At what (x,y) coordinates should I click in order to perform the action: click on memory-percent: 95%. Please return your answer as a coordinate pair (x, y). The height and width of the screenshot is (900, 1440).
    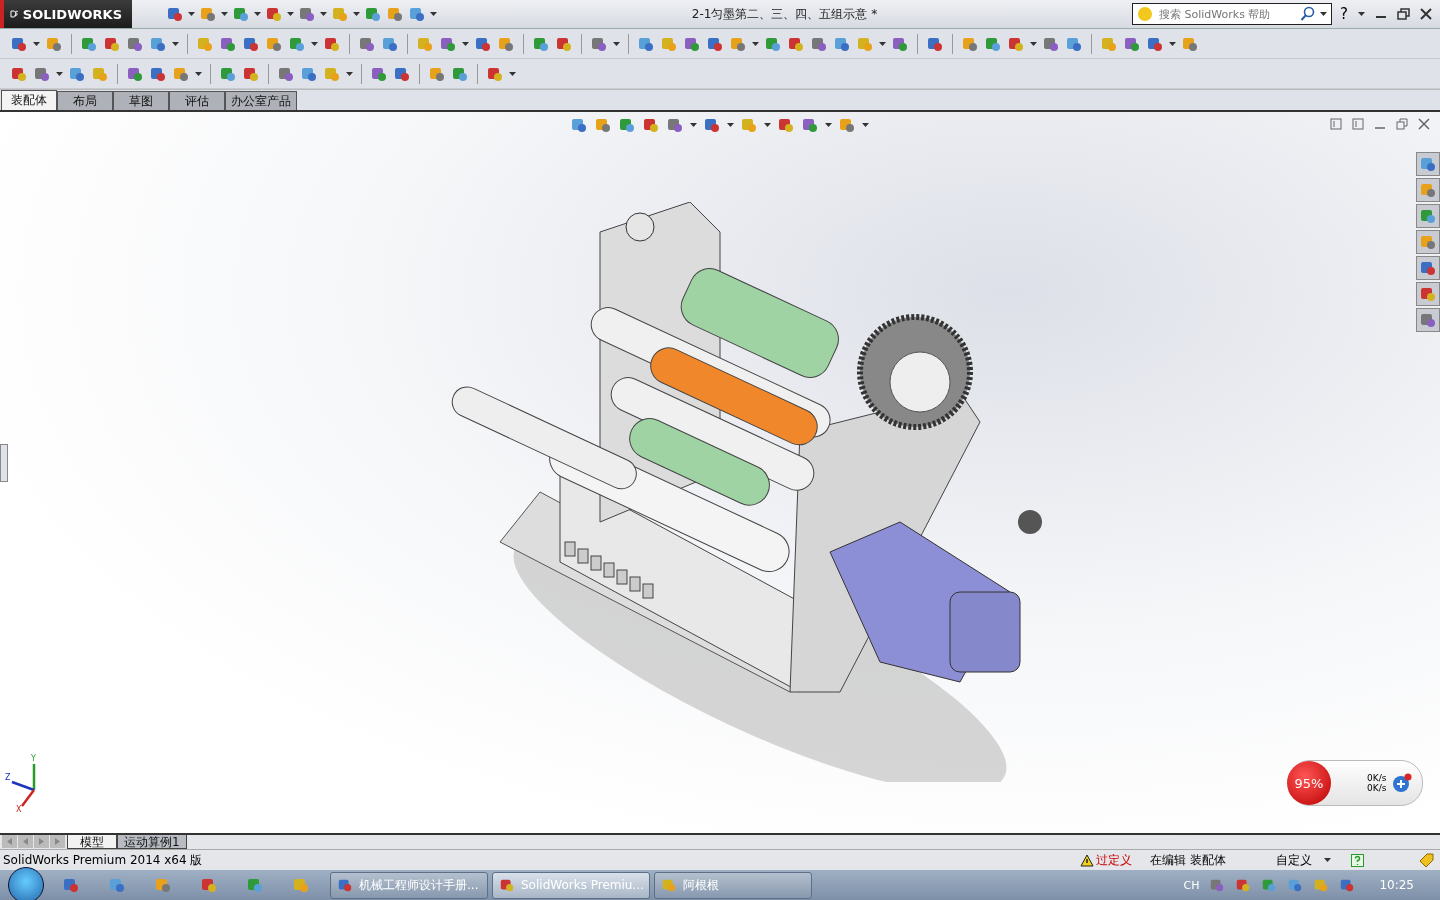
    Looking at the image, I should click on (1309, 783).